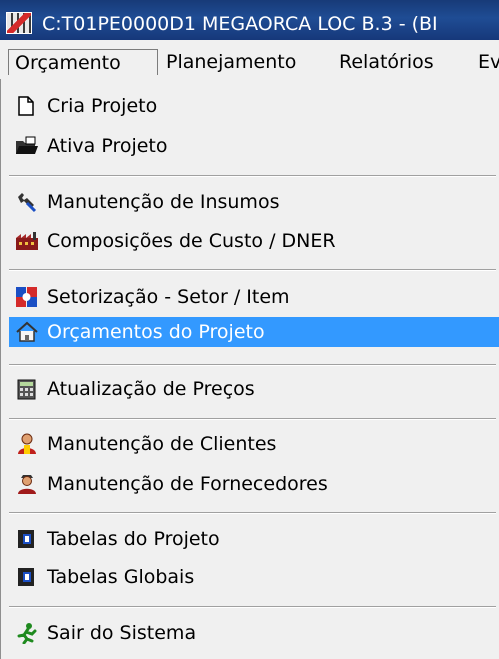 The height and width of the screenshot is (659, 499). What do you see at coordinates (254, 577) in the screenshot?
I see `menu-item-tabelas-globais: Tabelas Globais` at bounding box center [254, 577].